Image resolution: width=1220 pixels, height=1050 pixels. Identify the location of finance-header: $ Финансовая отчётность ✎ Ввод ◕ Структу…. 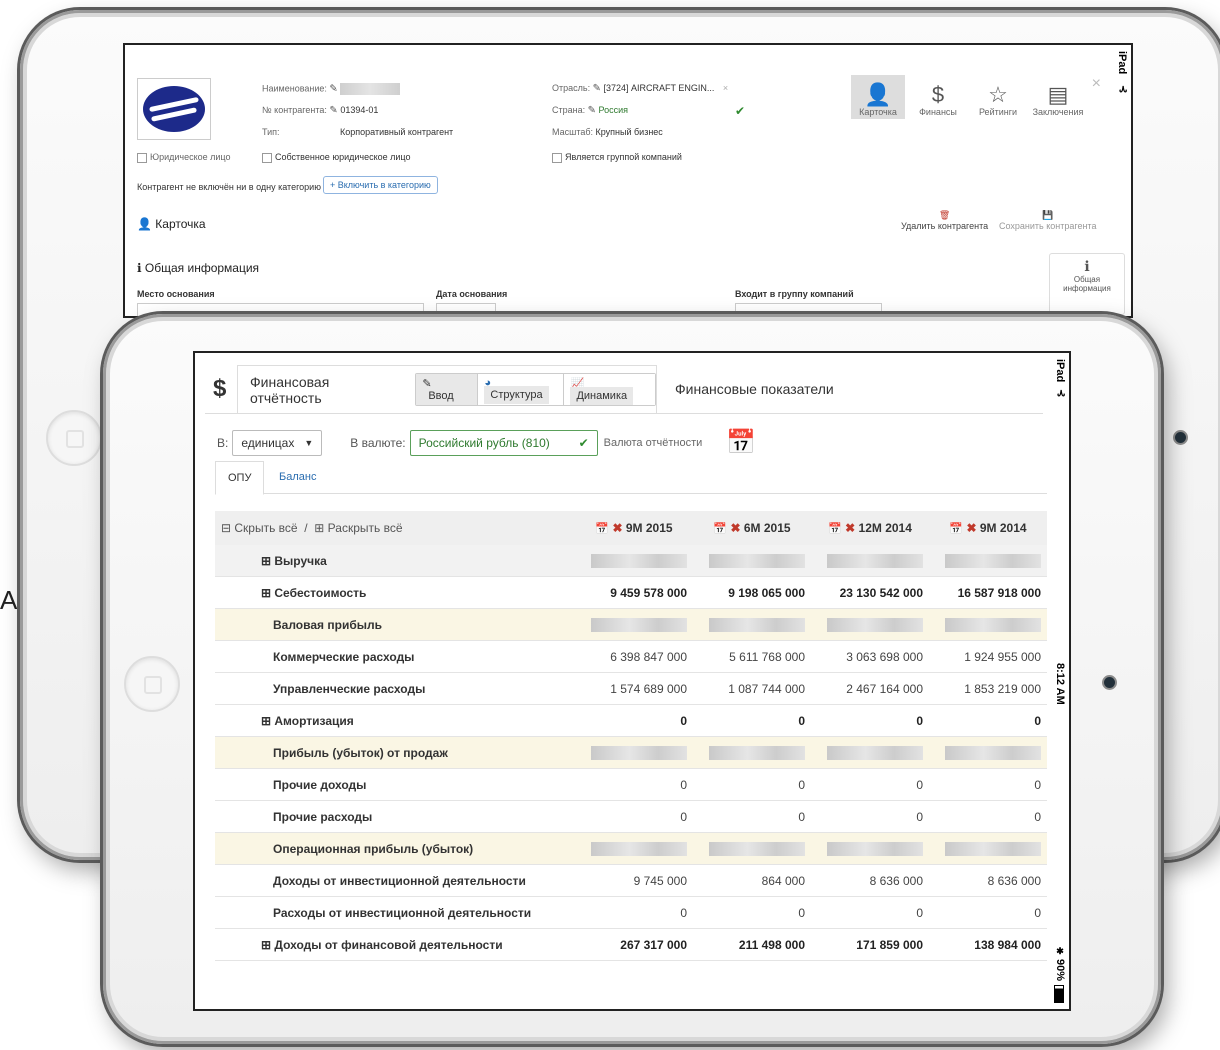
(624, 390).